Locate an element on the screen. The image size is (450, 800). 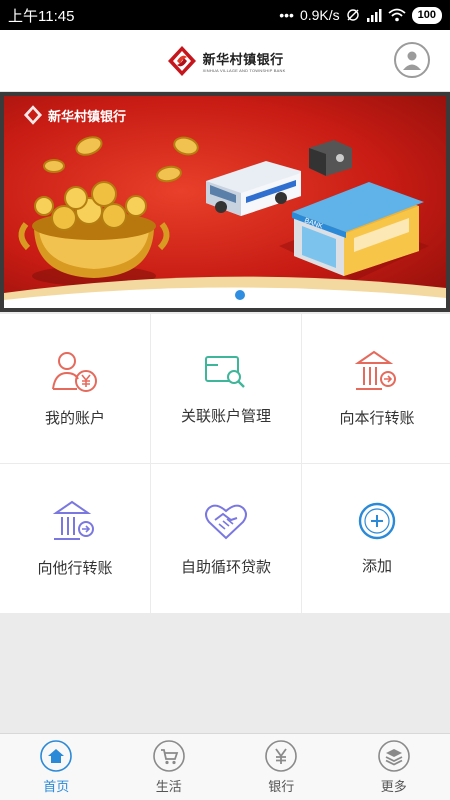
alarm-off-icon is located at coordinates (352, 15).